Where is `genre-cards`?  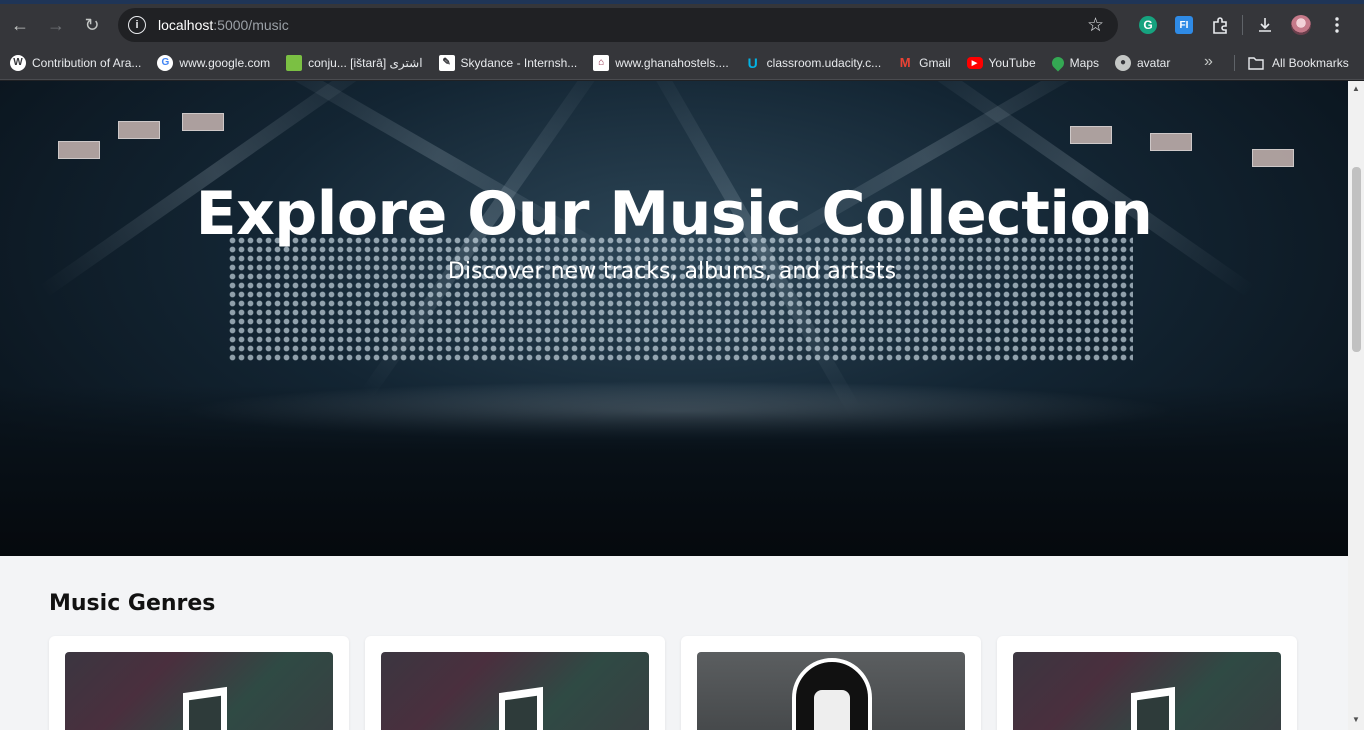
genre-cards is located at coordinates (674, 683).